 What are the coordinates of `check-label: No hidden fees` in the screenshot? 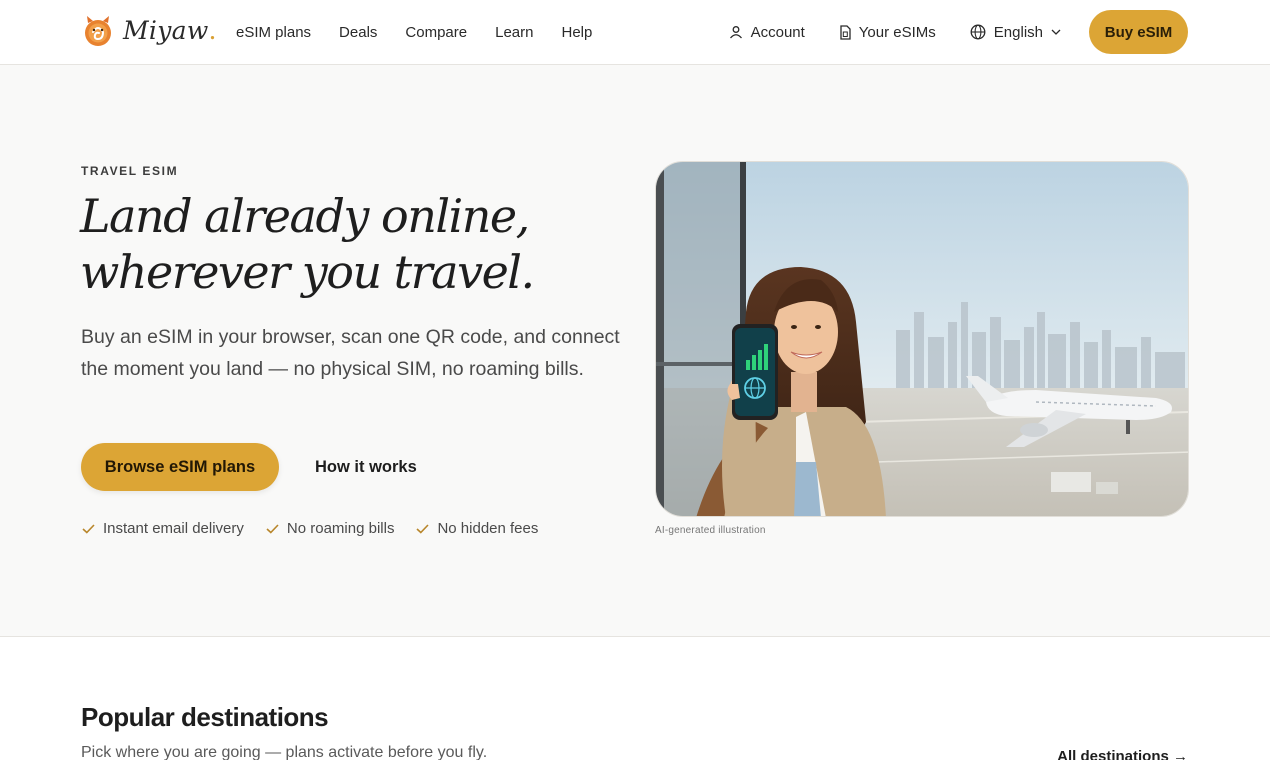 It's located at (488, 528).